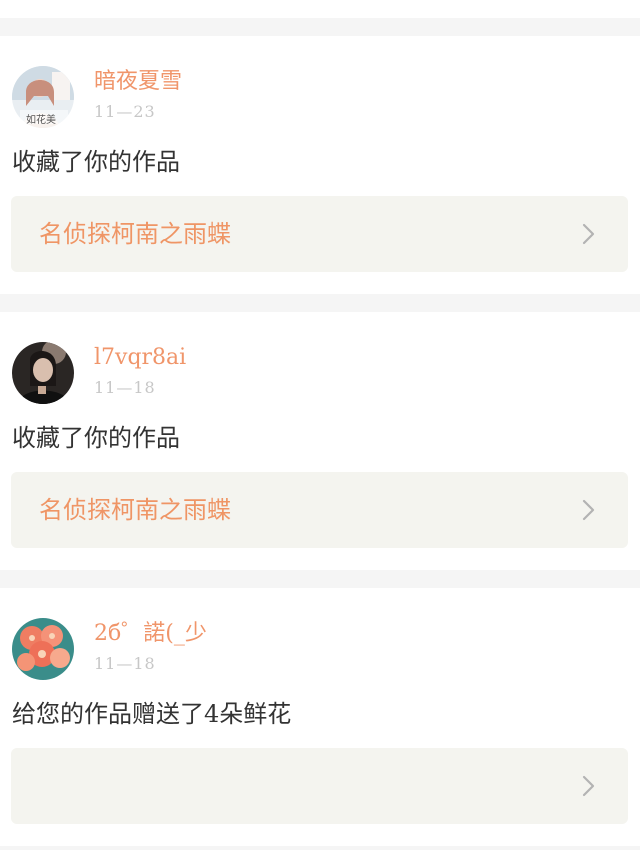 The image size is (640, 850). I want to click on top-strip, so click(320, 9).